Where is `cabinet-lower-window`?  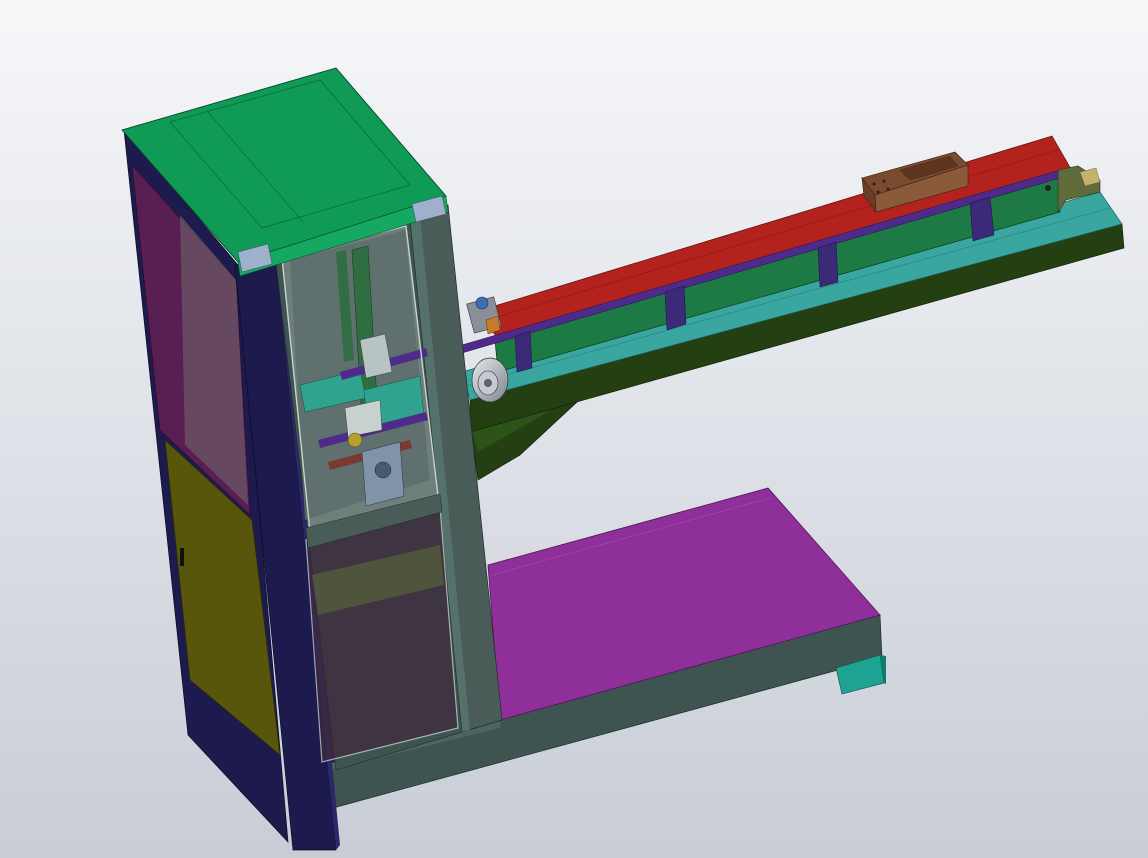 cabinet-lower-window is located at coordinates (382, 635).